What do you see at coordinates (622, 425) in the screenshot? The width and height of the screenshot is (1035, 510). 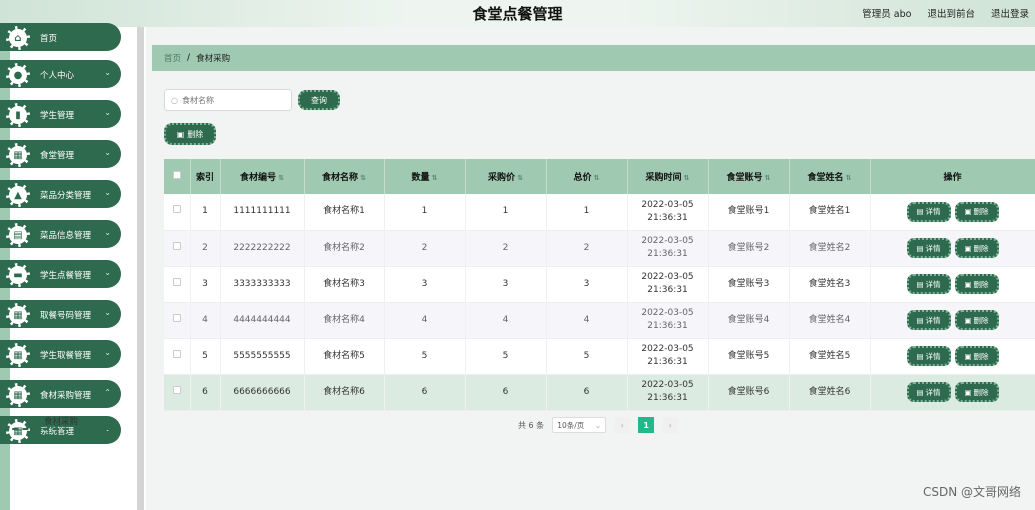 I see `prev-page-button: ‹` at bounding box center [622, 425].